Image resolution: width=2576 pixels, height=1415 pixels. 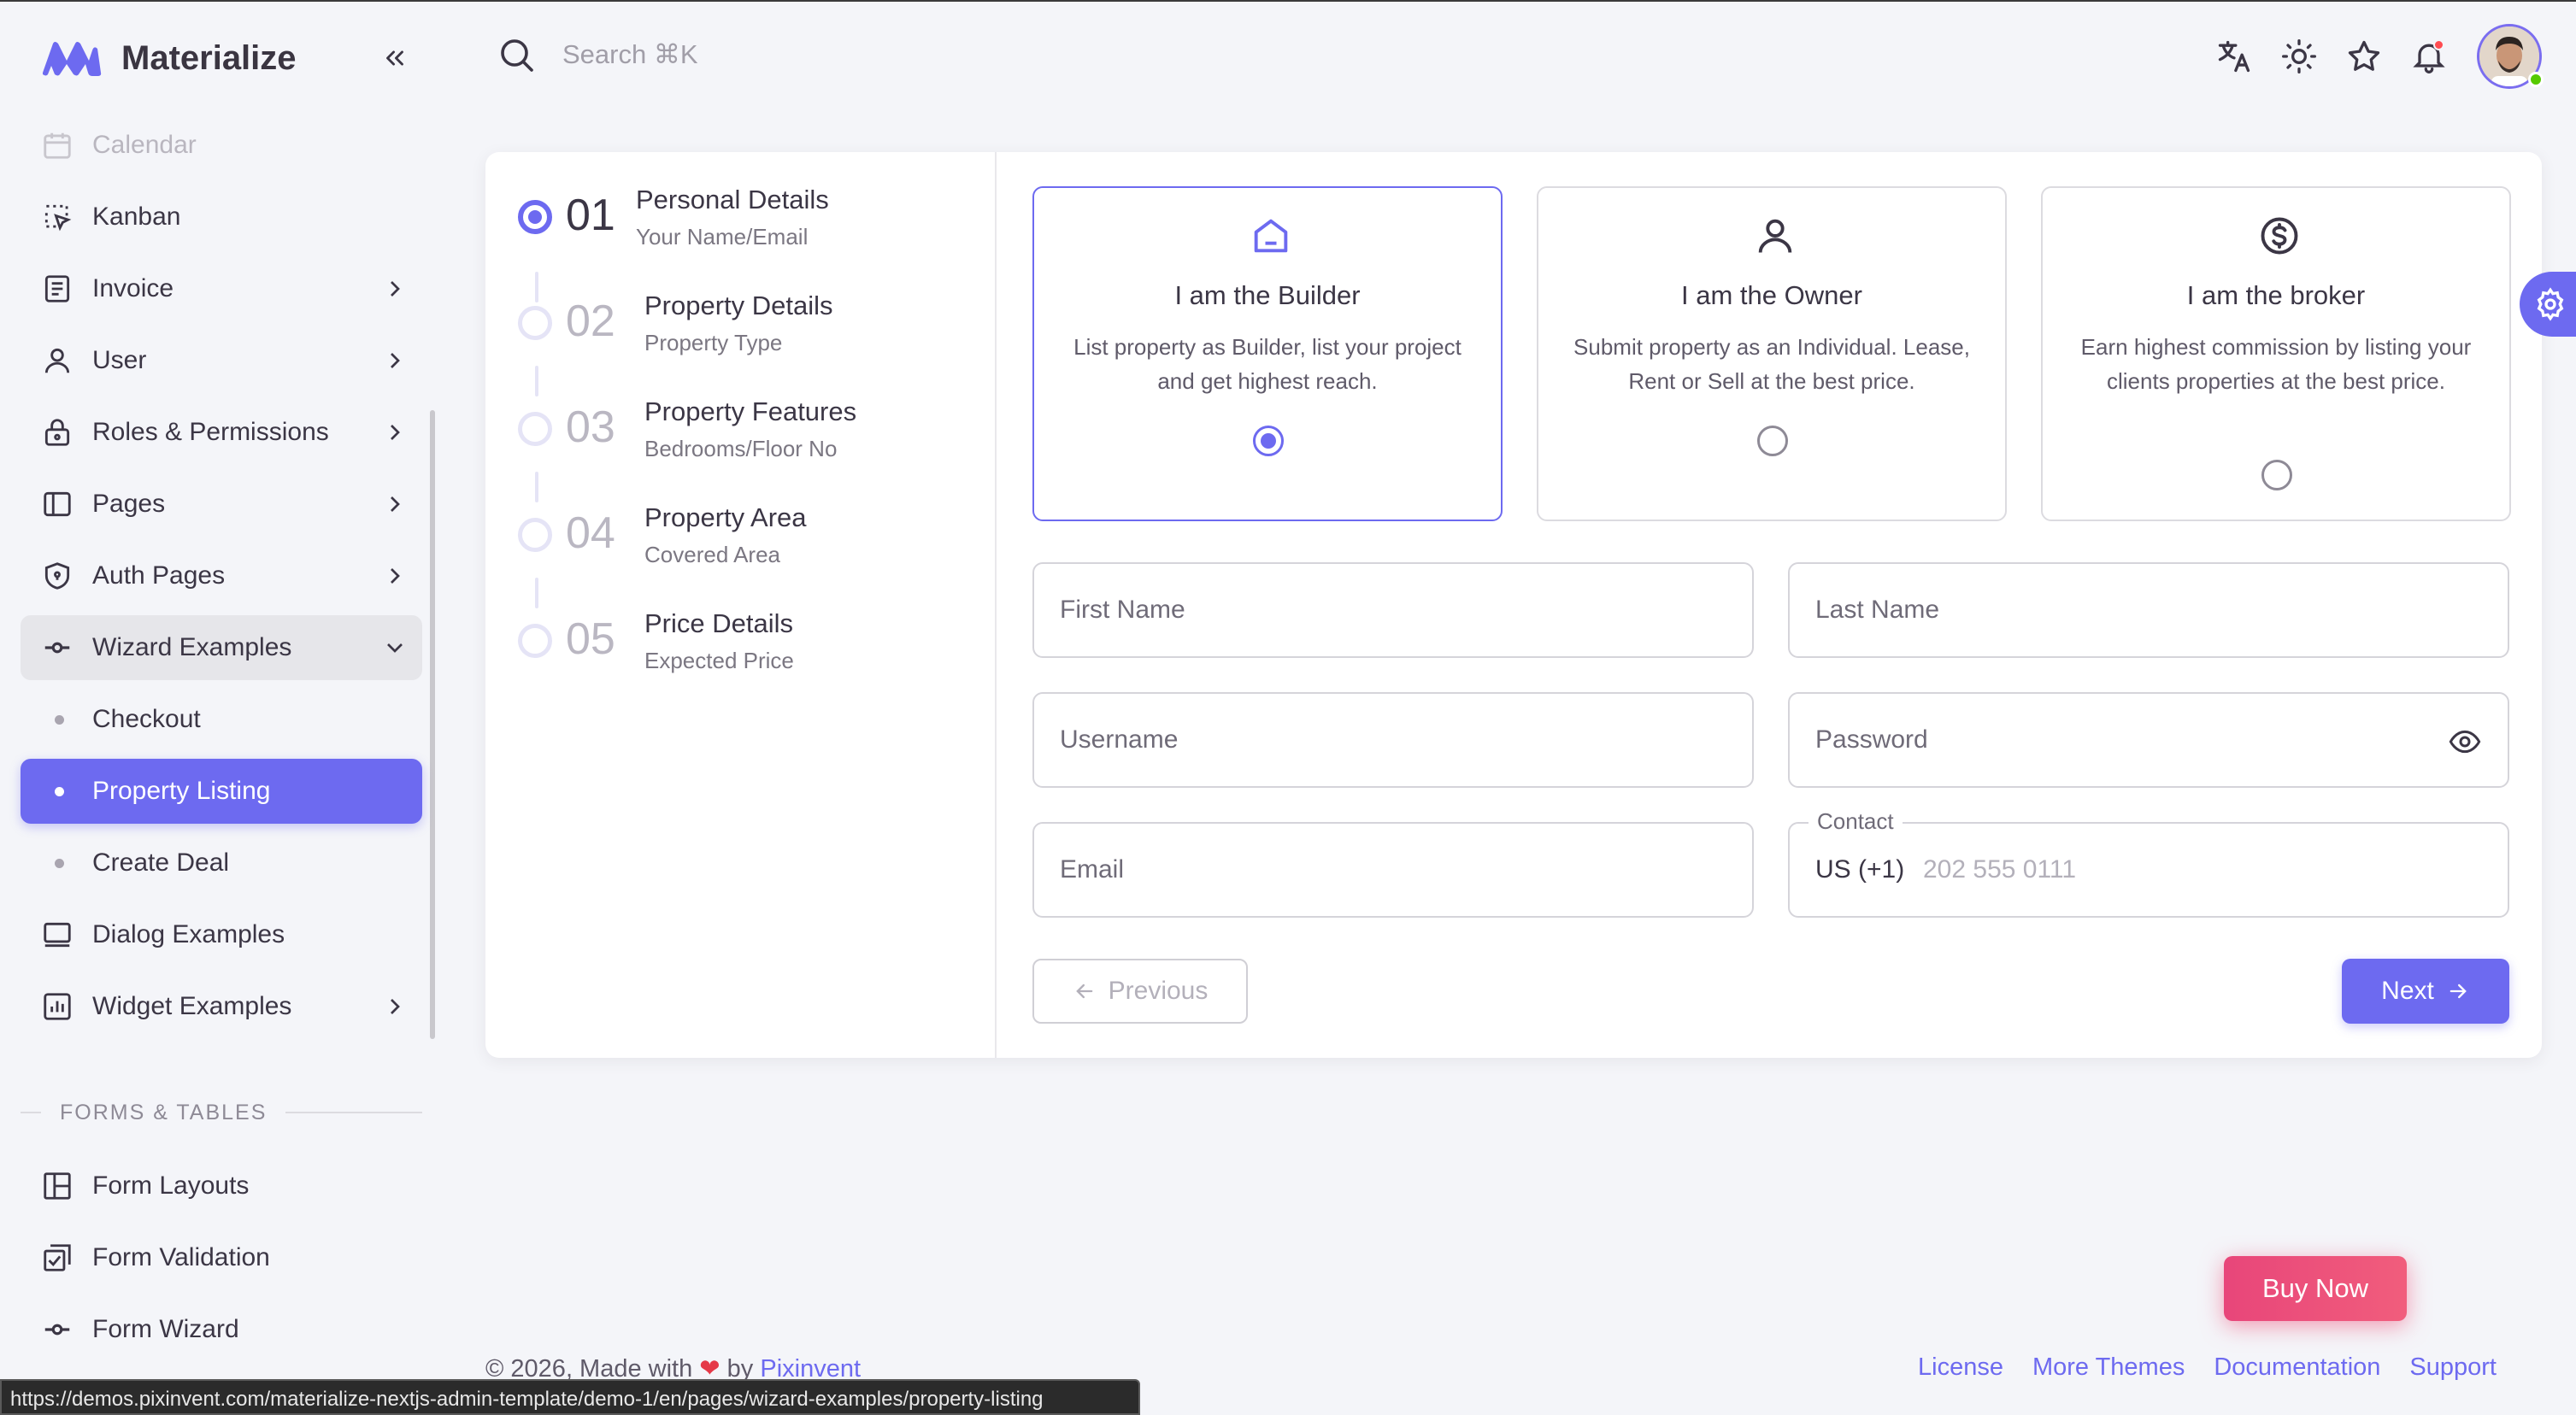 I want to click on sidebar-item-label: Form Layouts, so click(x=171, y=1186).